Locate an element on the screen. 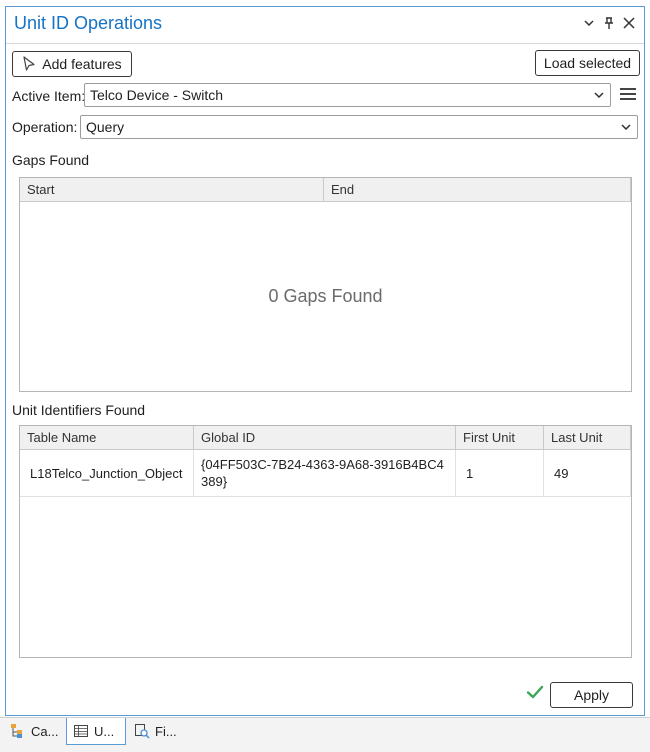 Image resolution: width=650 pixels, height=752 pixels. options-dropdown-icon is located at coordinates (589, 23).